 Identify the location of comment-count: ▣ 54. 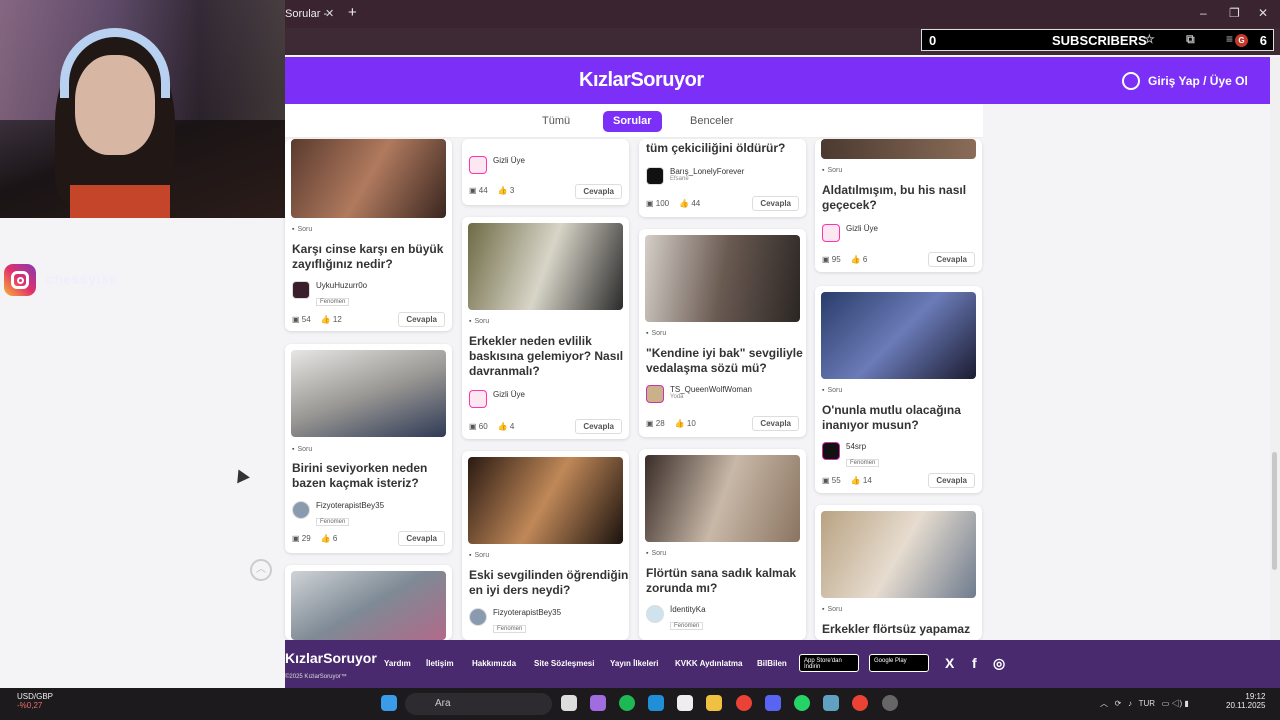
(301, 319).